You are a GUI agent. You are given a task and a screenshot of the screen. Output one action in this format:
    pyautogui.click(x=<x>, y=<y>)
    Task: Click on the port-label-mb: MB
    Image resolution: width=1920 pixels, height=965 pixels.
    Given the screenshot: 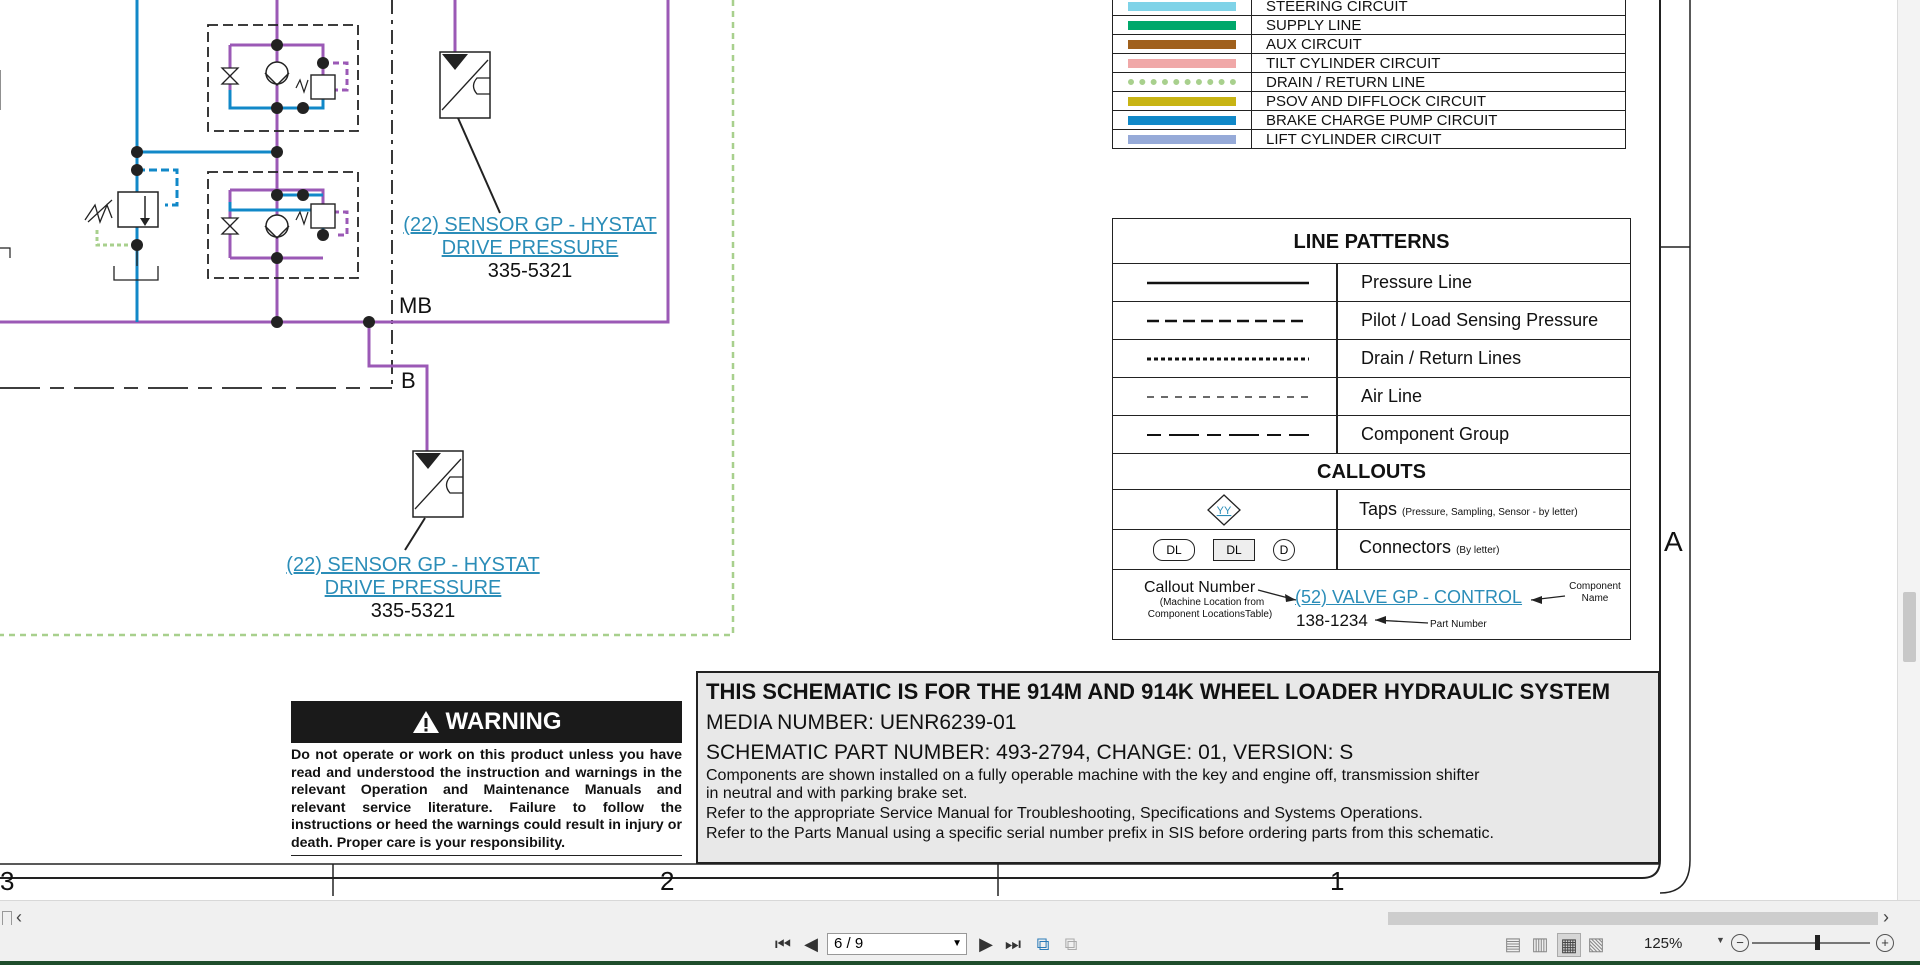 What is the action you would take?
    pyautogui.click(x=415, y=305)
    